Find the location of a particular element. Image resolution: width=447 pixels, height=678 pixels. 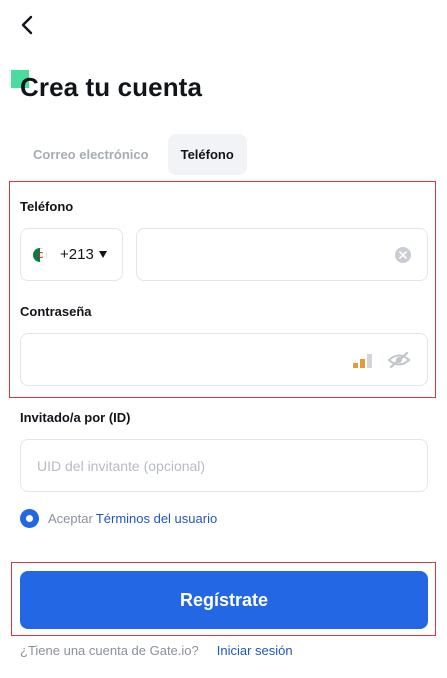

chevron-left-icon is located at coordinates (27, 25).